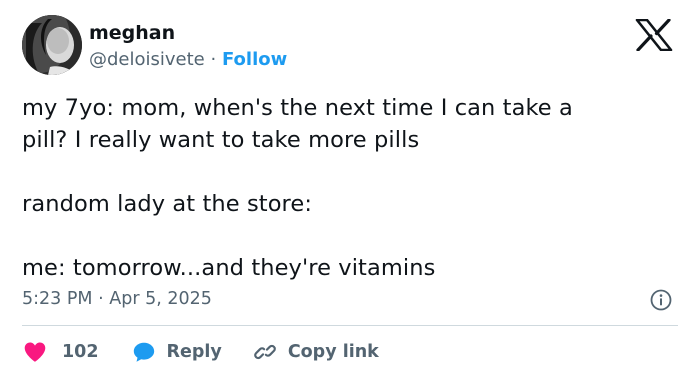 The width and height of the screenshot is (700, 379). Describe the element at coordinates (661, 300) in the screenshot. I see `info-icon` at that location.